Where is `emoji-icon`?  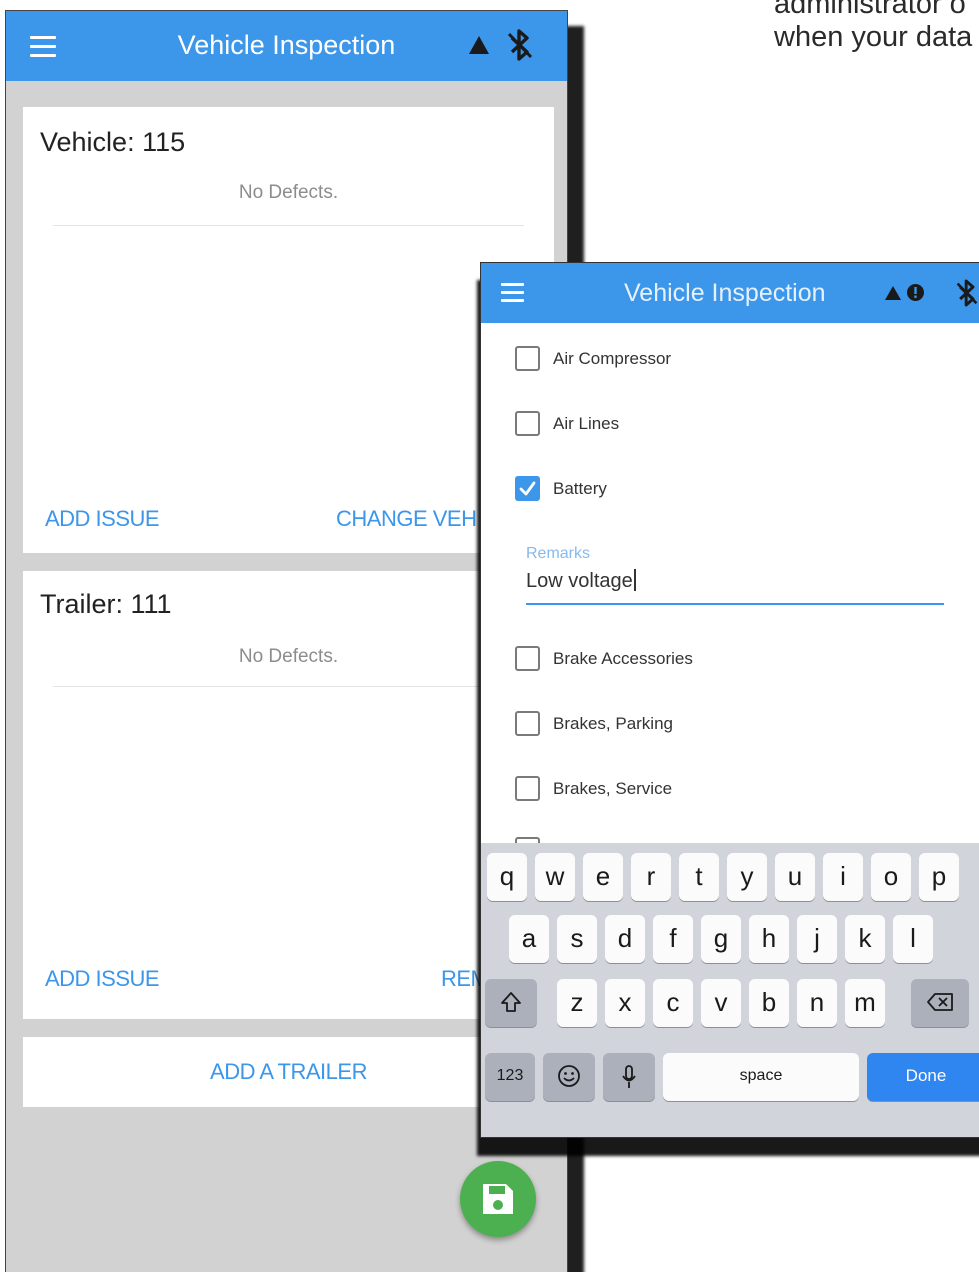
emoji-icon is located at coordinates (569, 1076).